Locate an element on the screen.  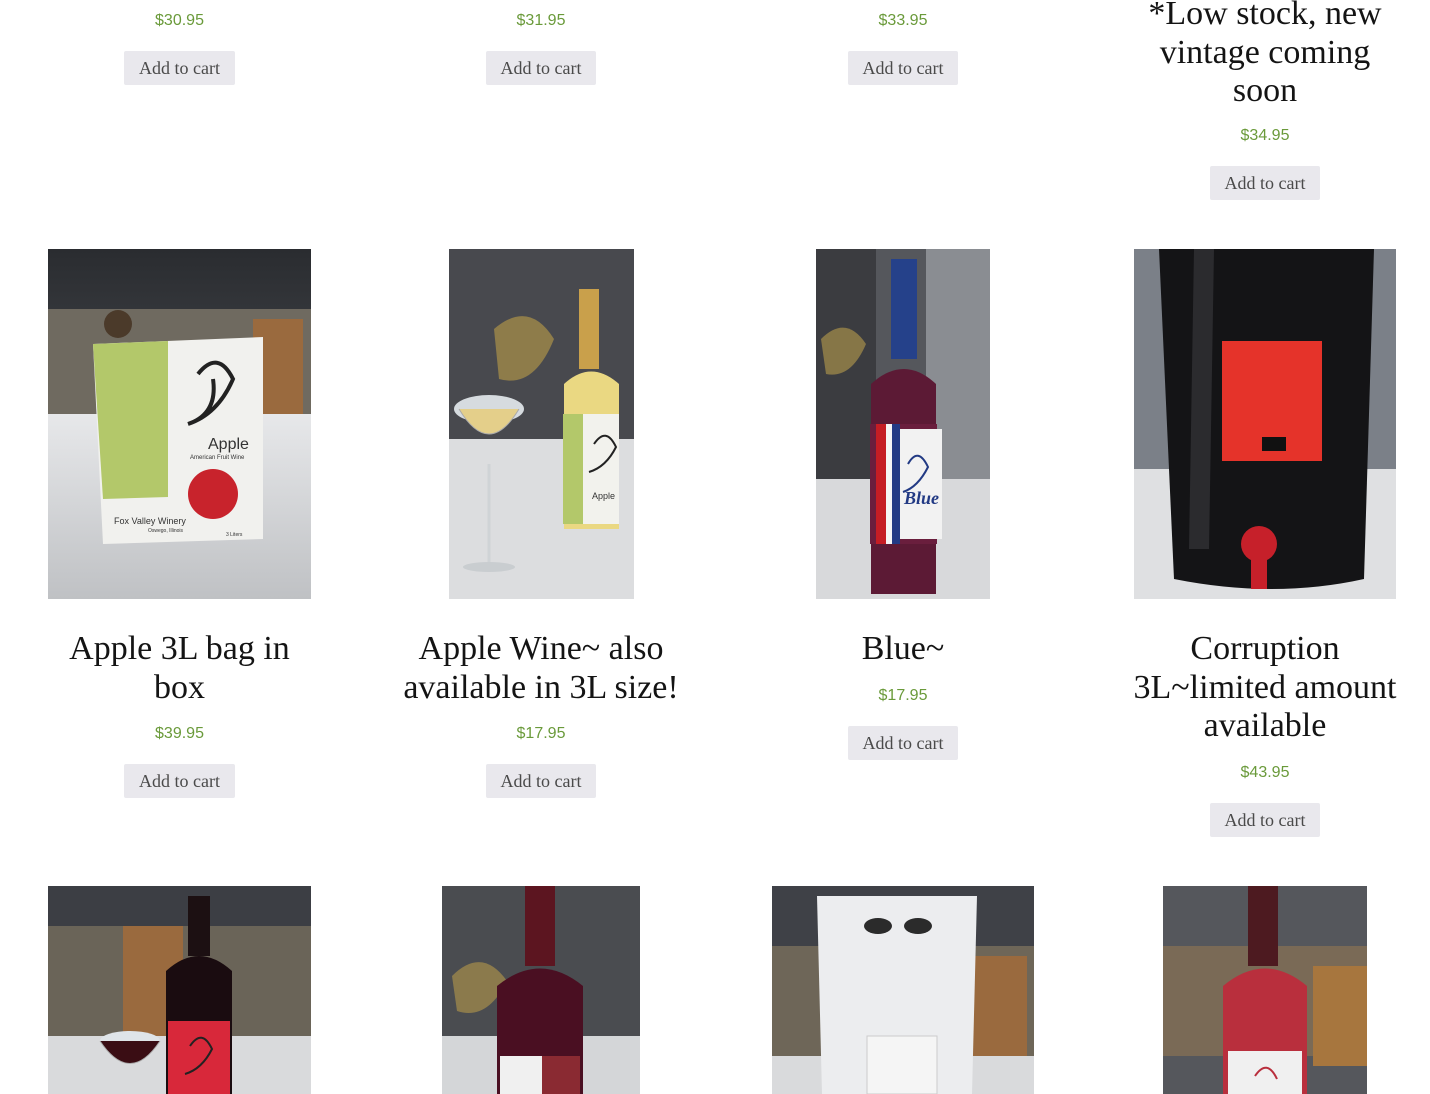
box-label-size: 3 Liters is located at coordinates (234, 535).